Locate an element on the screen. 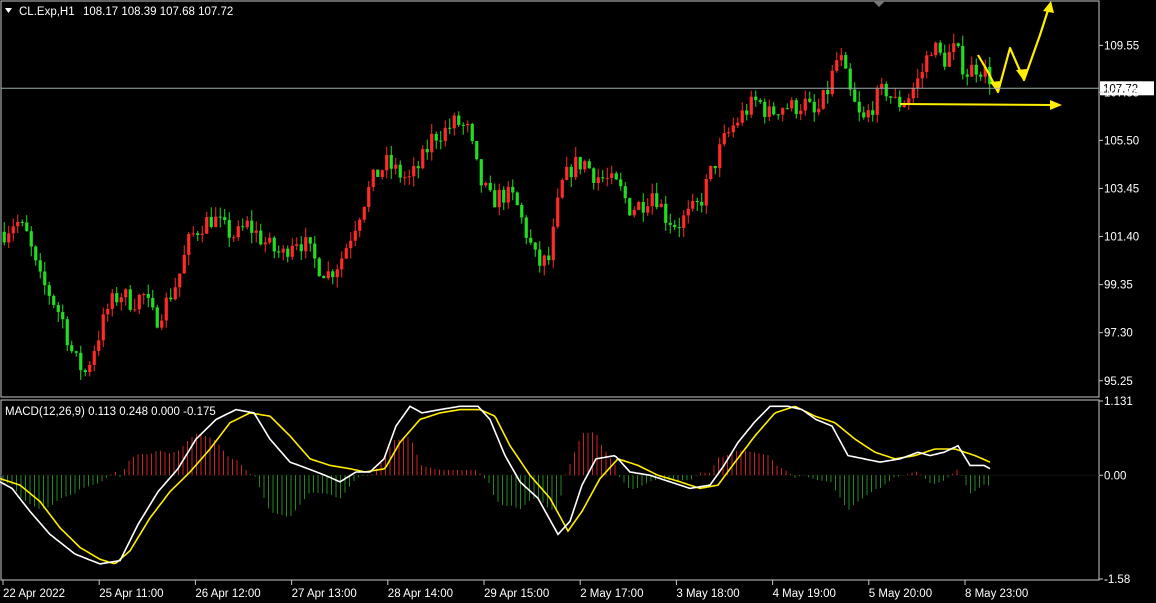  time-axis-label: 26 Apr 12:00 is located at coordinates (227, 594).